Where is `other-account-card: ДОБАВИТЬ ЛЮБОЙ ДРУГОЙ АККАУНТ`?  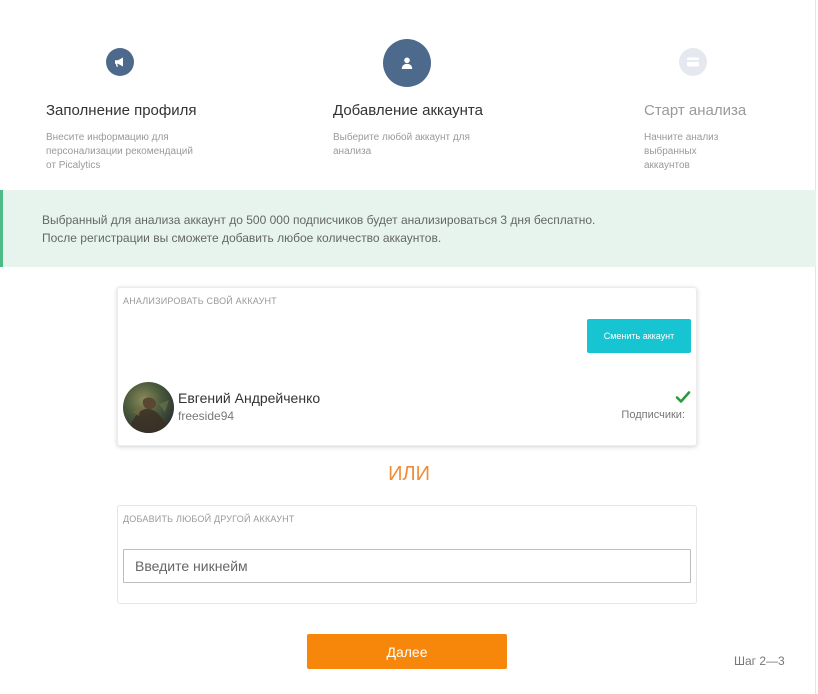
other-account-card: ДОБАВИТЬ ЛЮБОЙ ДРУГОЙ АККАУНТ is located at coordinates (407, 554).